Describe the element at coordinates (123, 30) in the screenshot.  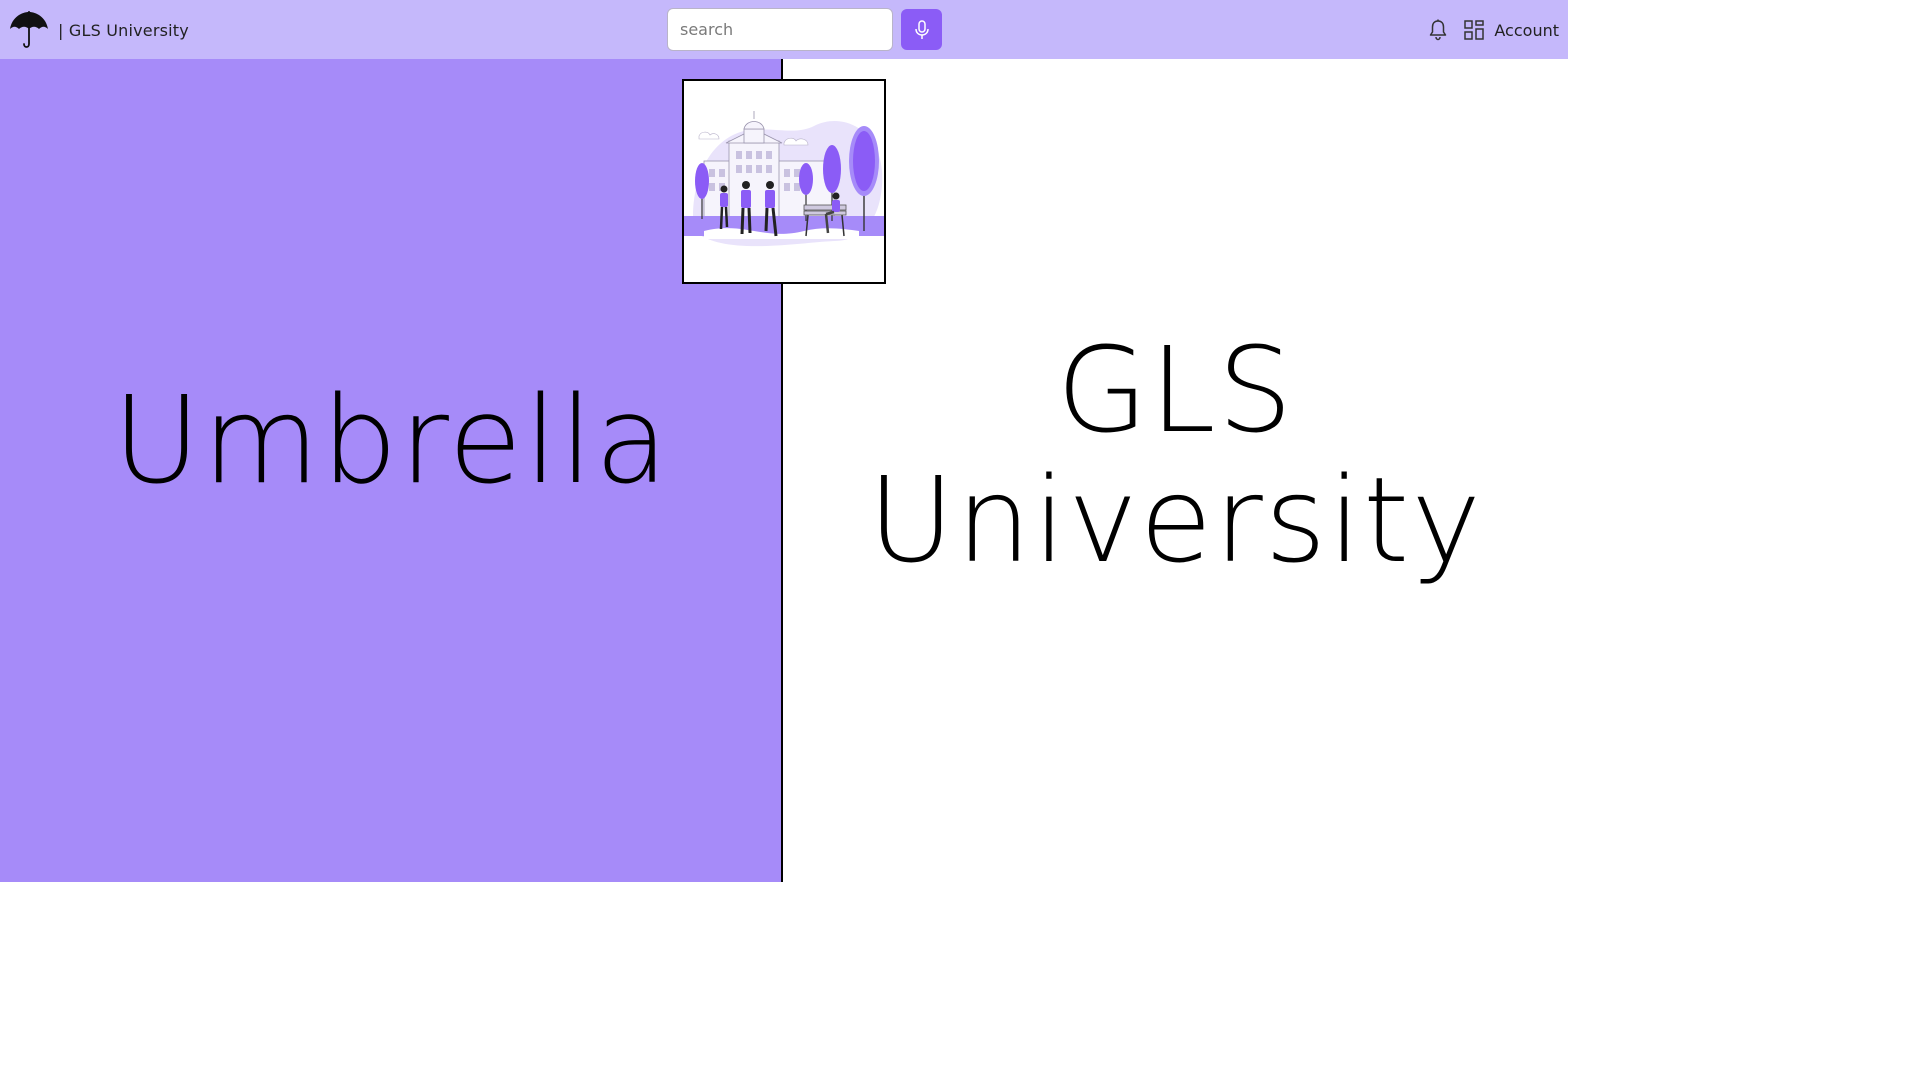
I see `brand-name: | GLS University` at that location.